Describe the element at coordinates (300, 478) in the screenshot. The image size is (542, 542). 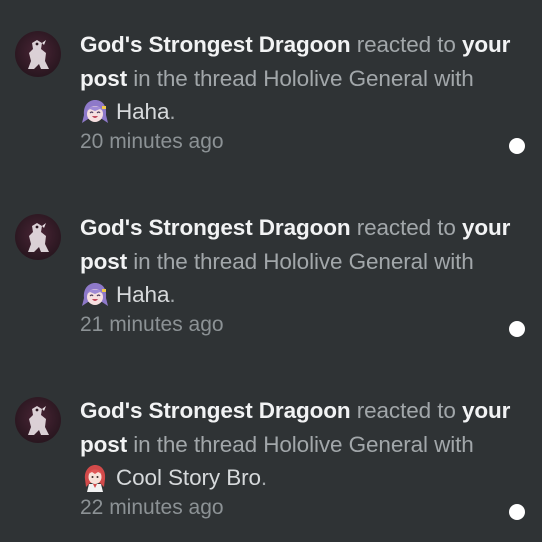
I see `reaction: Cool Story Bro.` at that location.